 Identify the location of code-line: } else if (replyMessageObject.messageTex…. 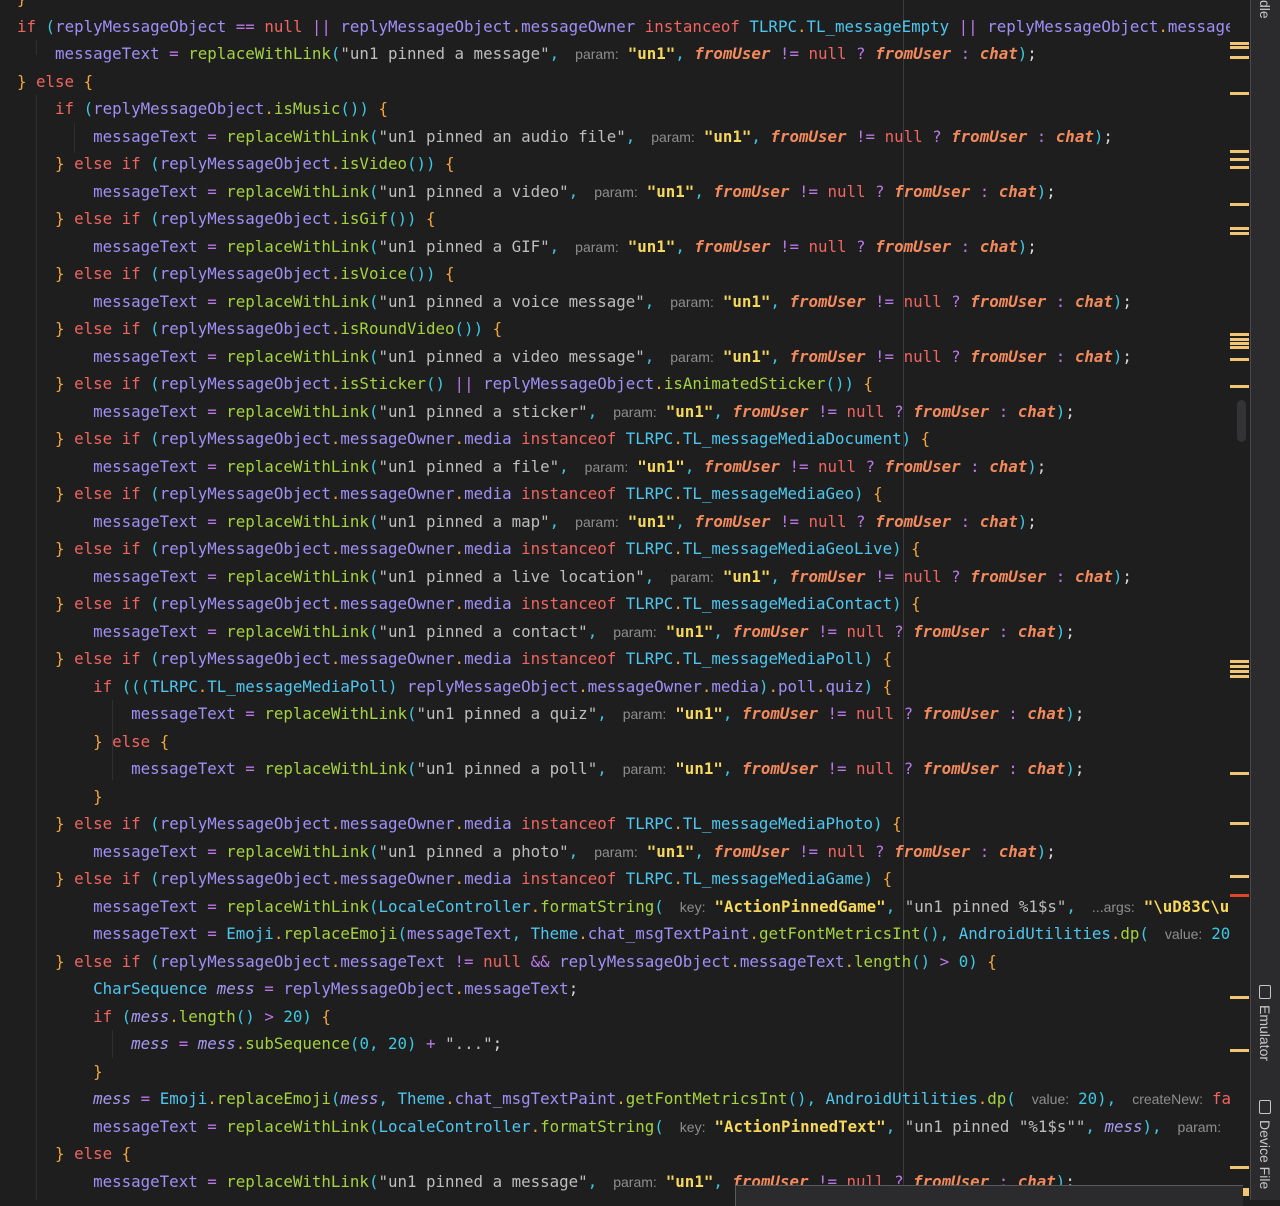
(623, 962).